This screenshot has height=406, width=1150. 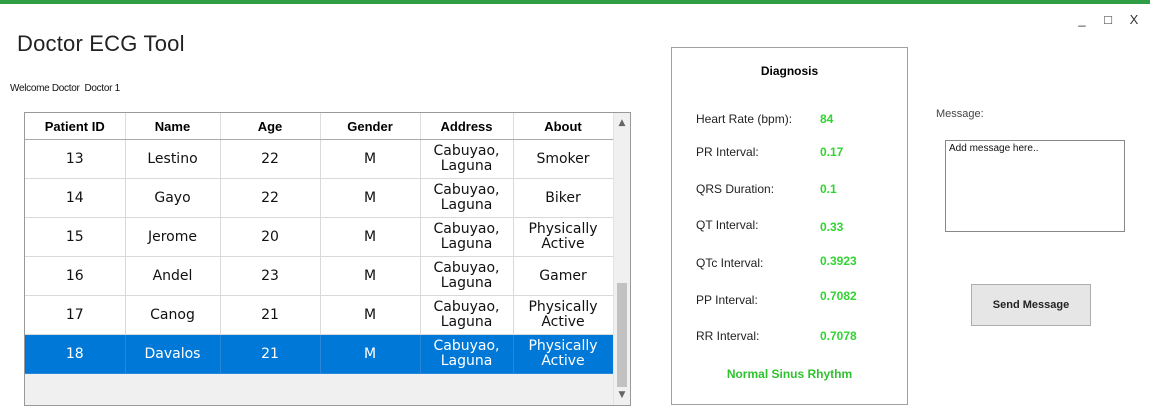 I want to click on cell-patient-id: 13, so click(x=75, y=159).